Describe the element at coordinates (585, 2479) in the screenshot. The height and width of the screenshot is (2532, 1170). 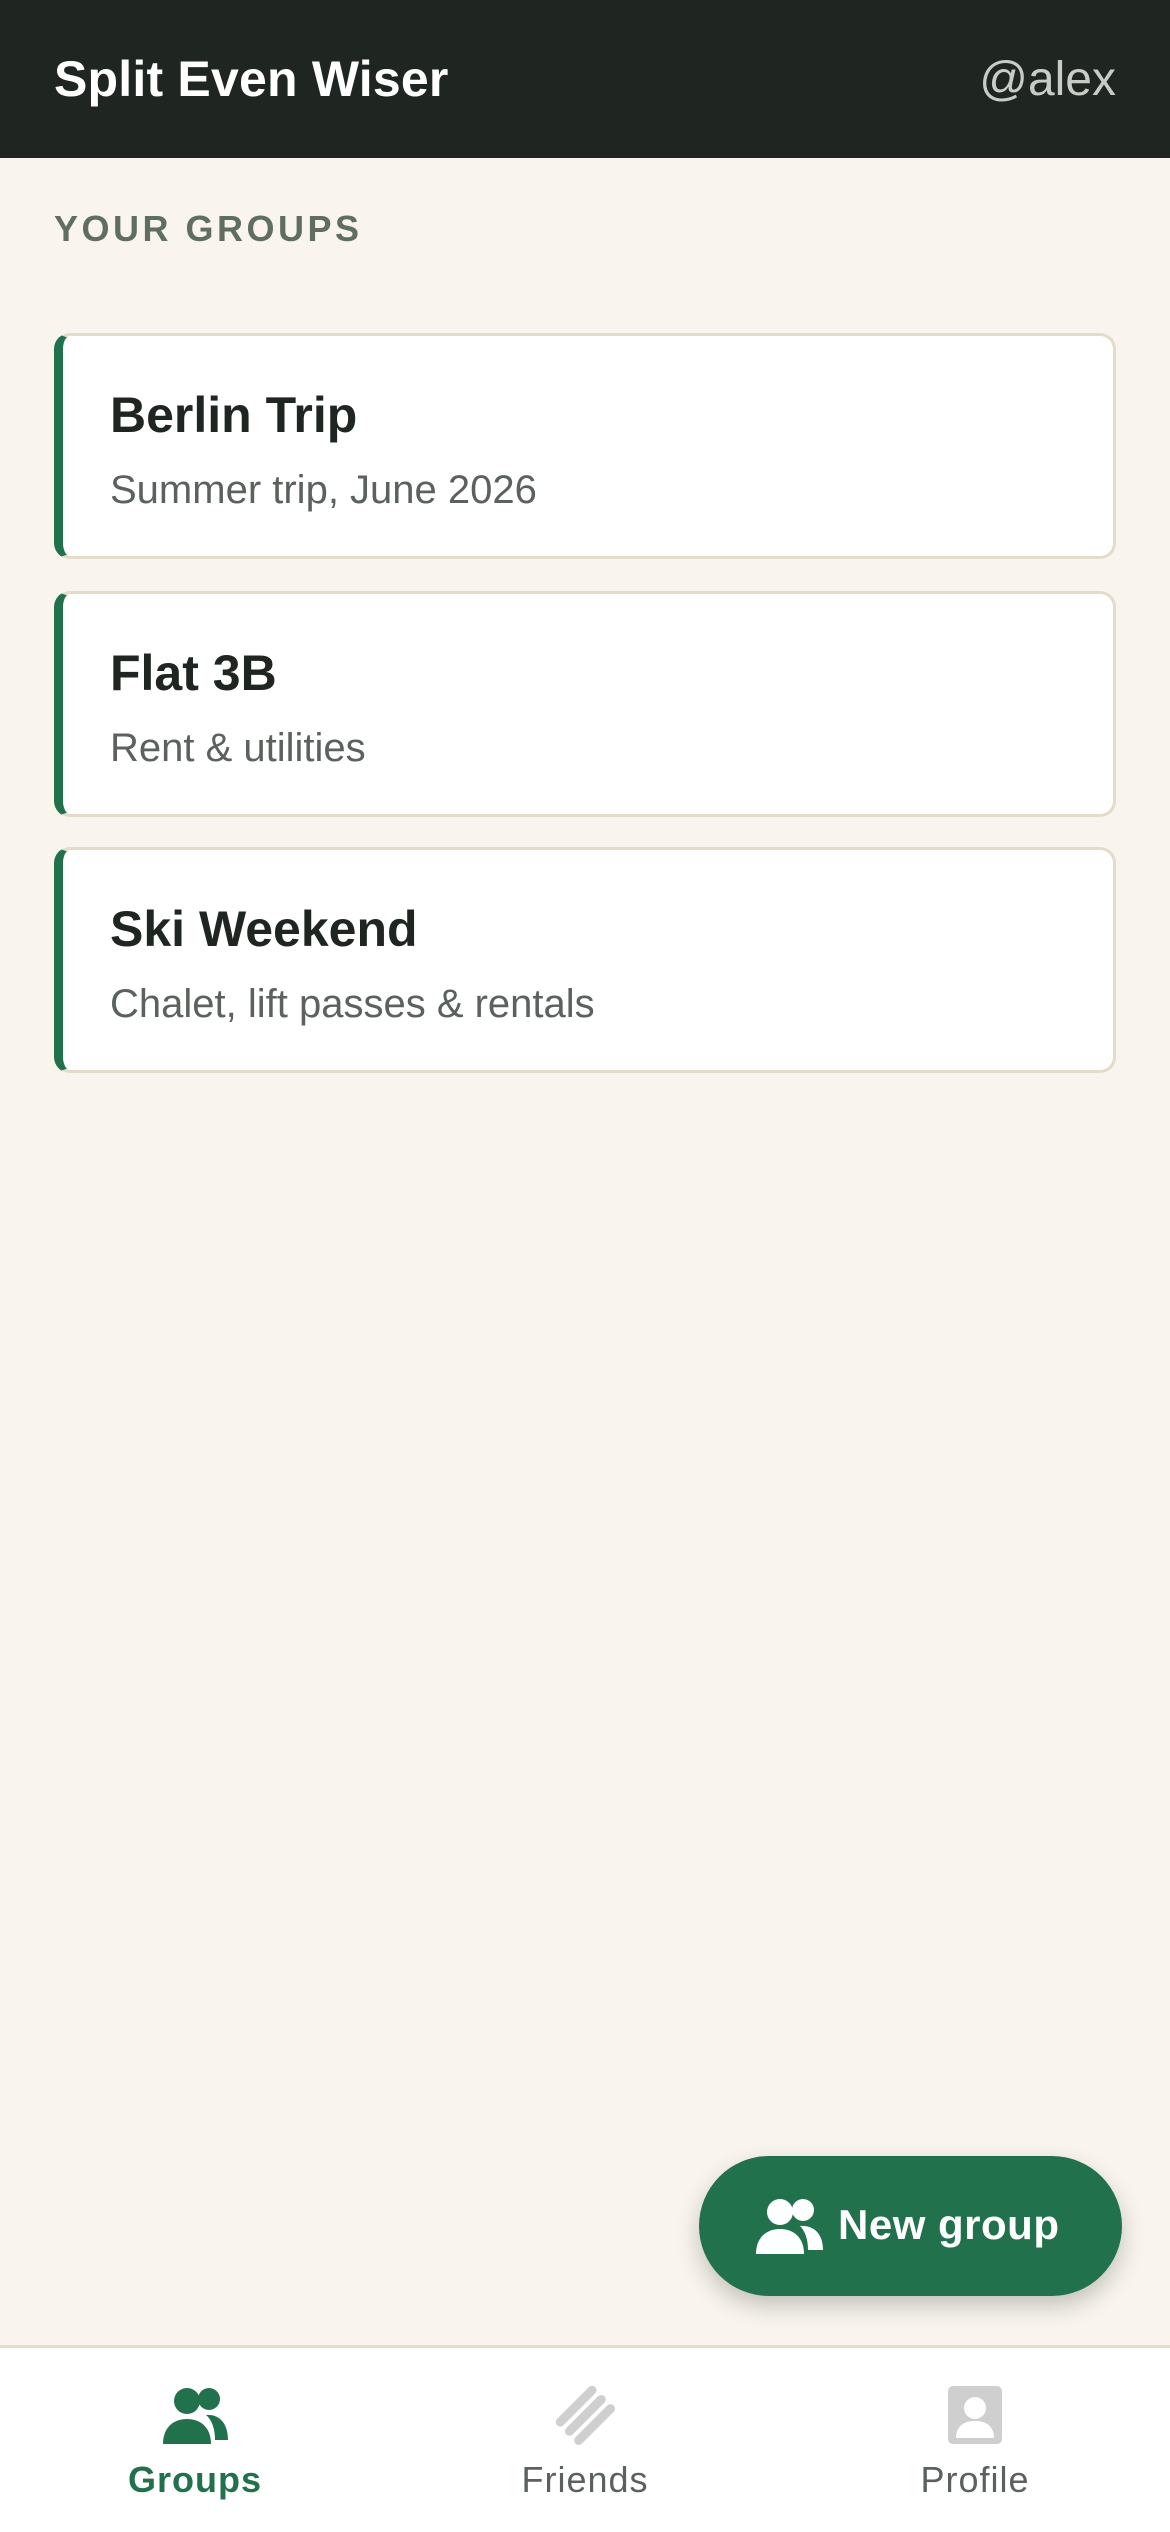
I see `nav-label: Friends` at that location.